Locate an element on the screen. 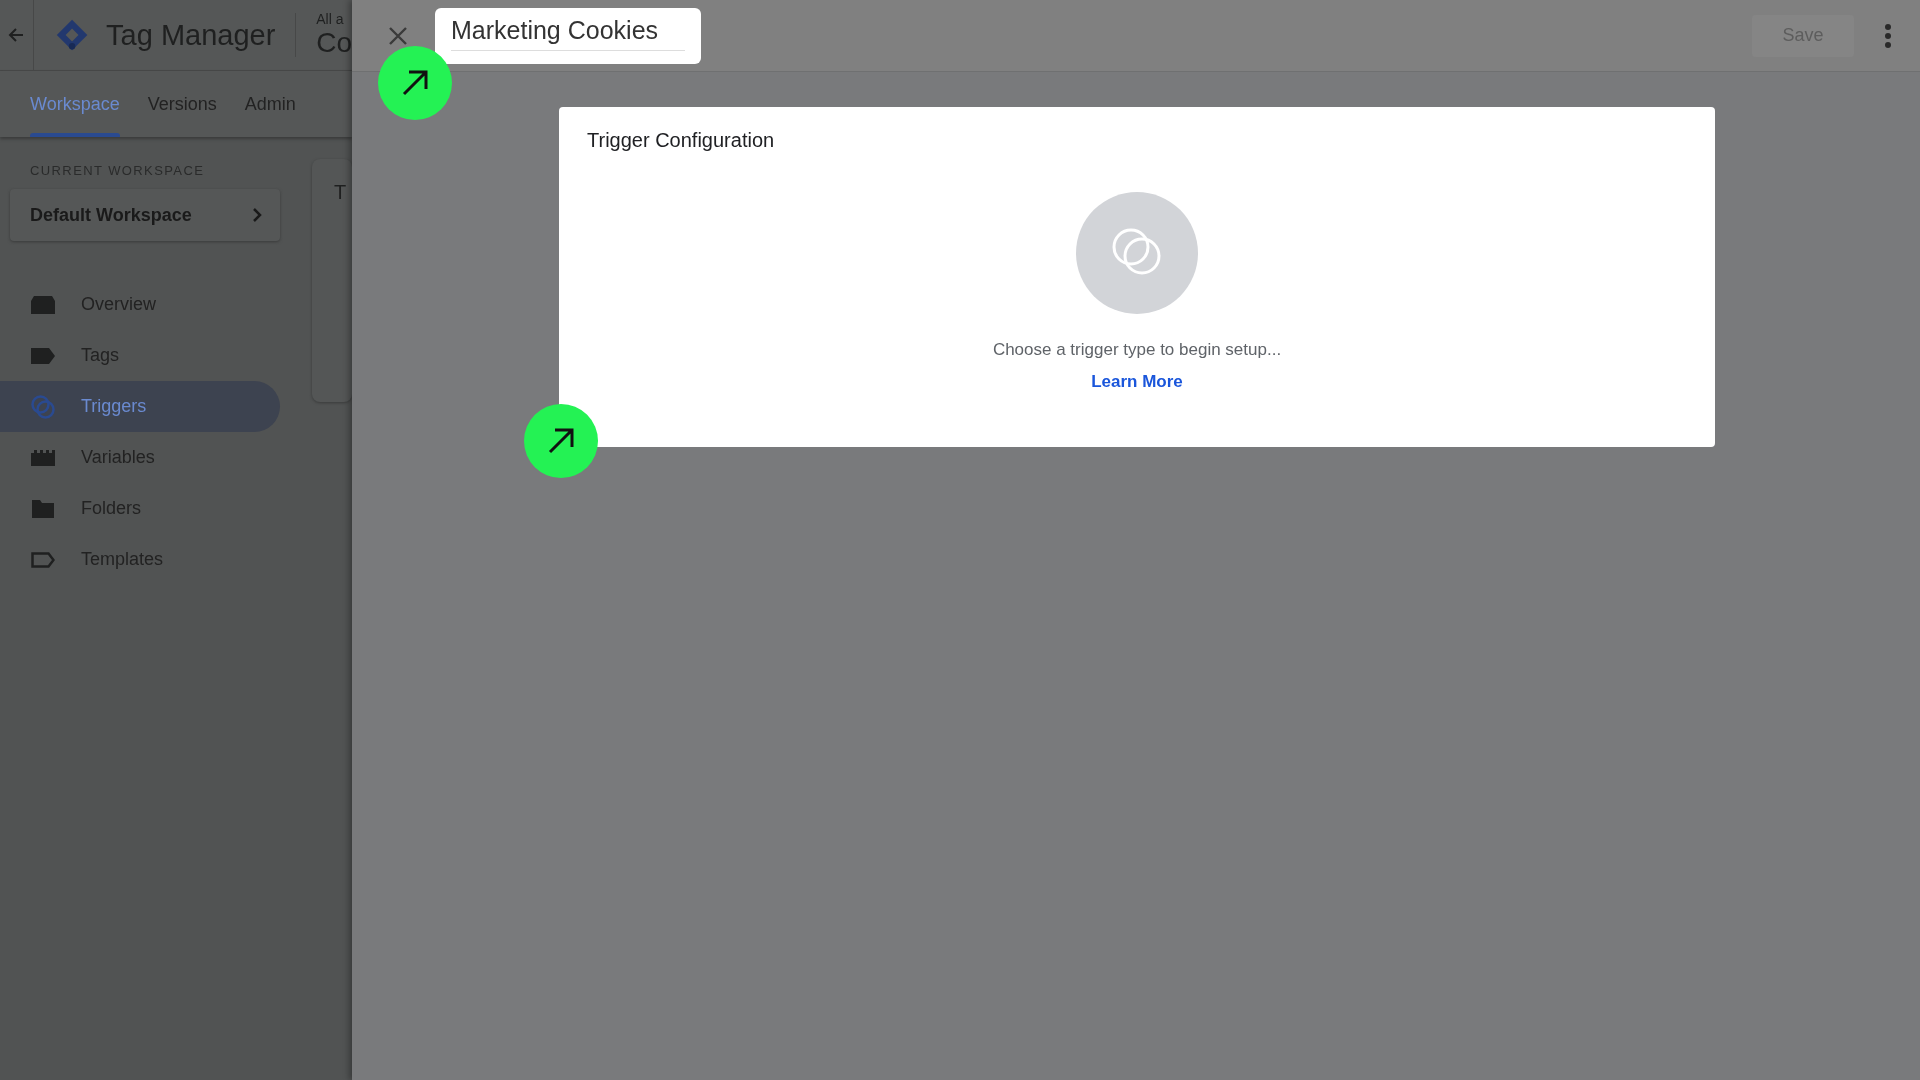  card-title: Trigger Configuration is located at coordinates (681, 140).